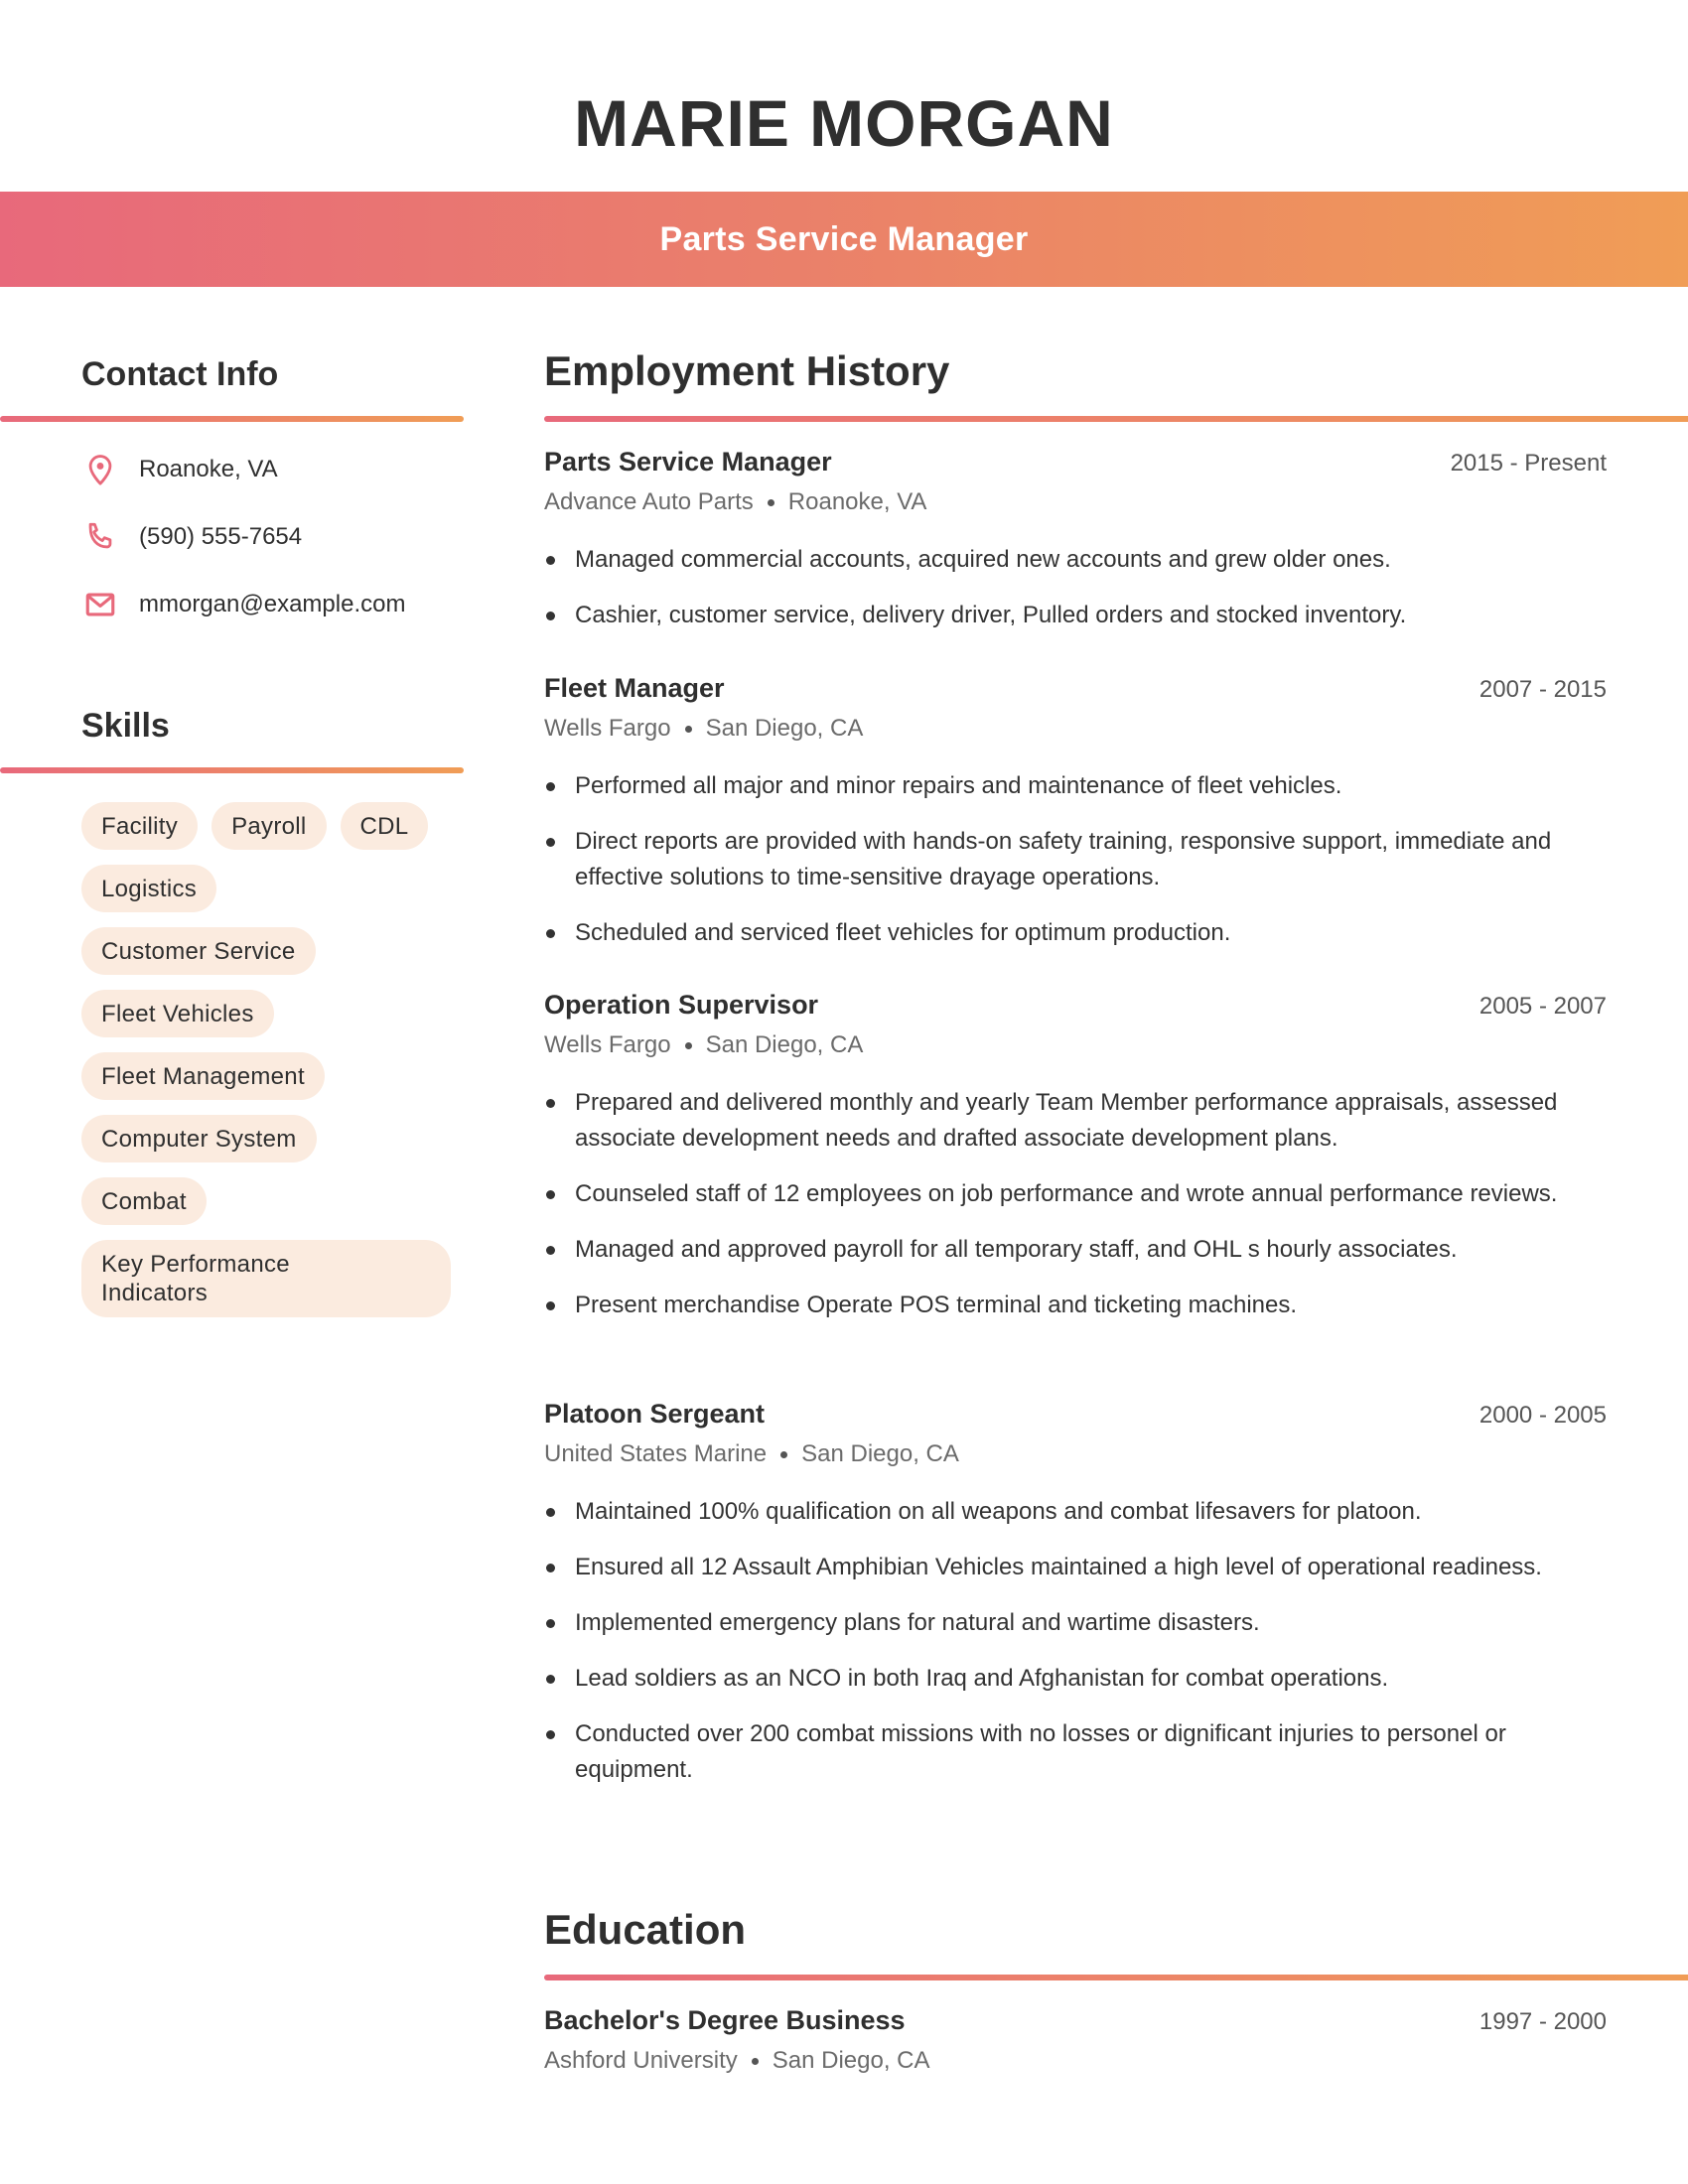 The height and width of the screenshot is (2184, 1688). I want to click on contact-phone-text: (590) 555-7654, so click(220, 537).